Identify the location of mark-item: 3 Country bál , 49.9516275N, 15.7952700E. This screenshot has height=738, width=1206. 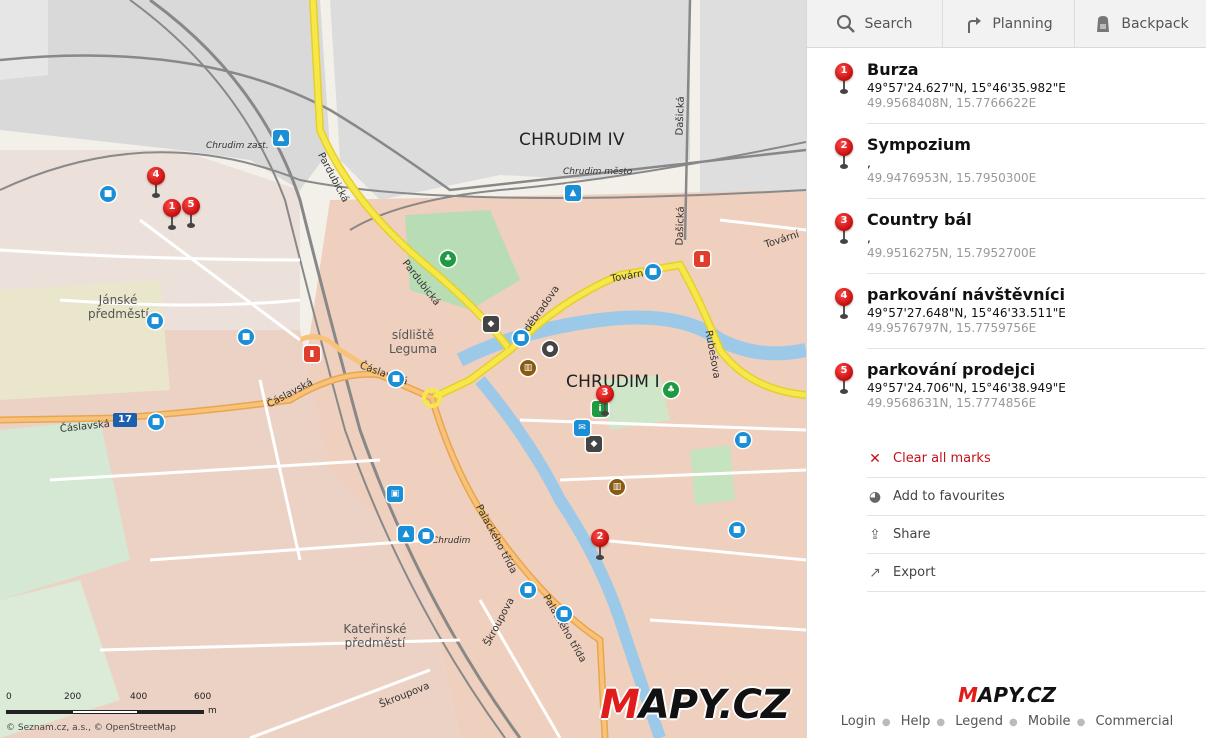
(1006, 242).